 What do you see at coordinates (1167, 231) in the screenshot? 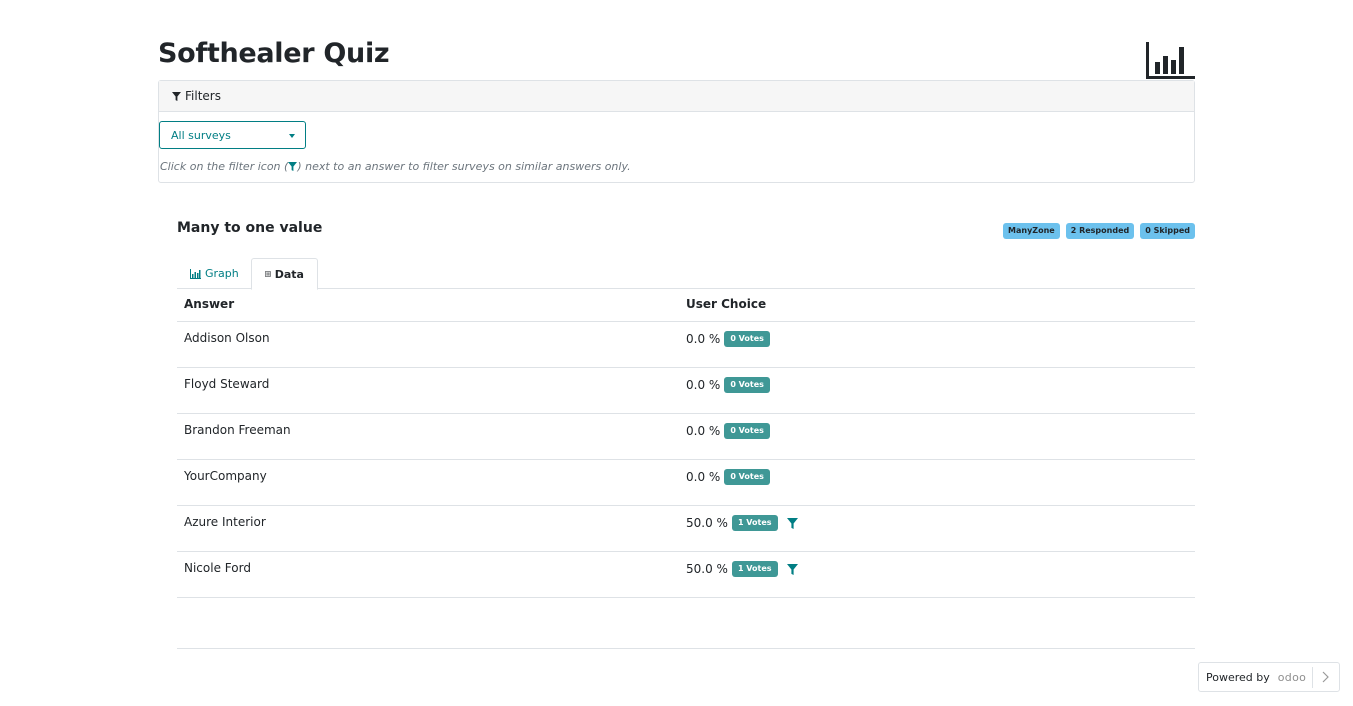
I see `skipped-badge: 0 Skipped` at bounding box center [1167, 231].